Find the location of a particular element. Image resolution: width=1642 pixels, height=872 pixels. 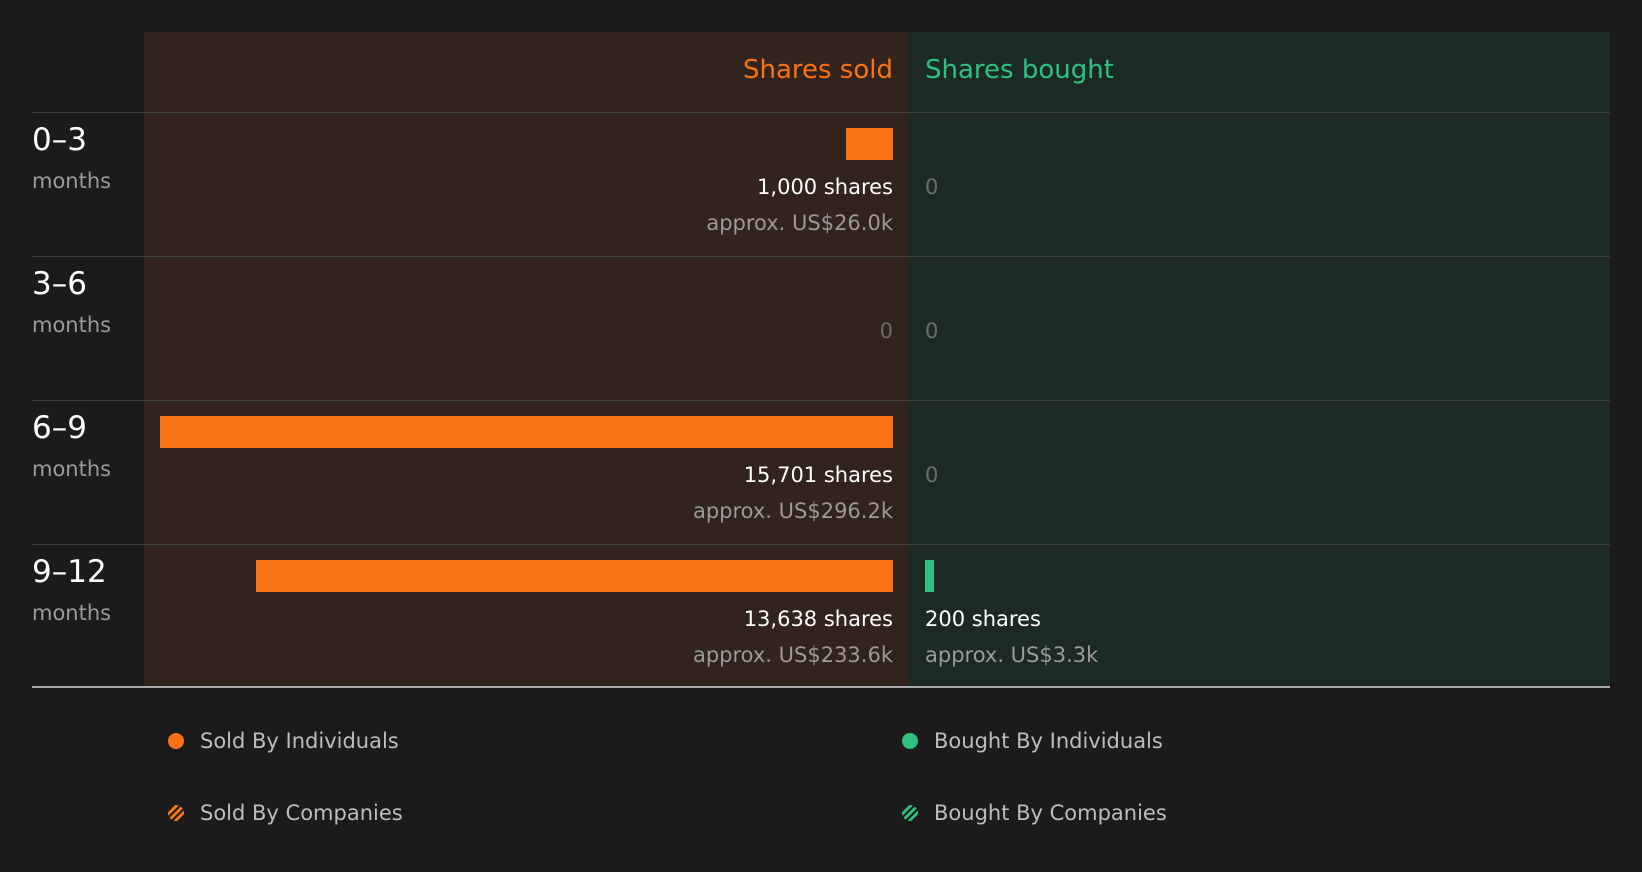

legend-label: Bought By Companies is located at coordinates (1050, 813).